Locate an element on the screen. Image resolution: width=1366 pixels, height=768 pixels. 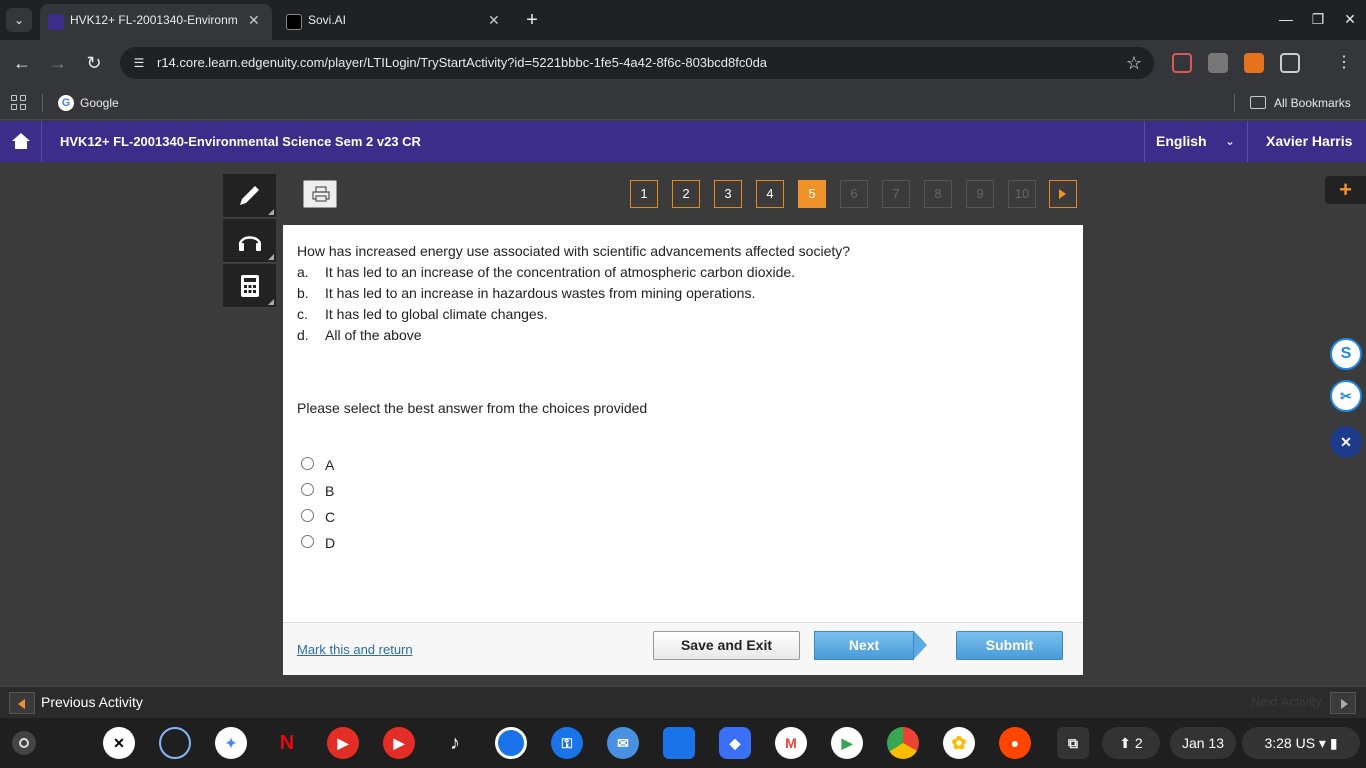
language-select: English ⌄ is located at coordinates (1196, 141).